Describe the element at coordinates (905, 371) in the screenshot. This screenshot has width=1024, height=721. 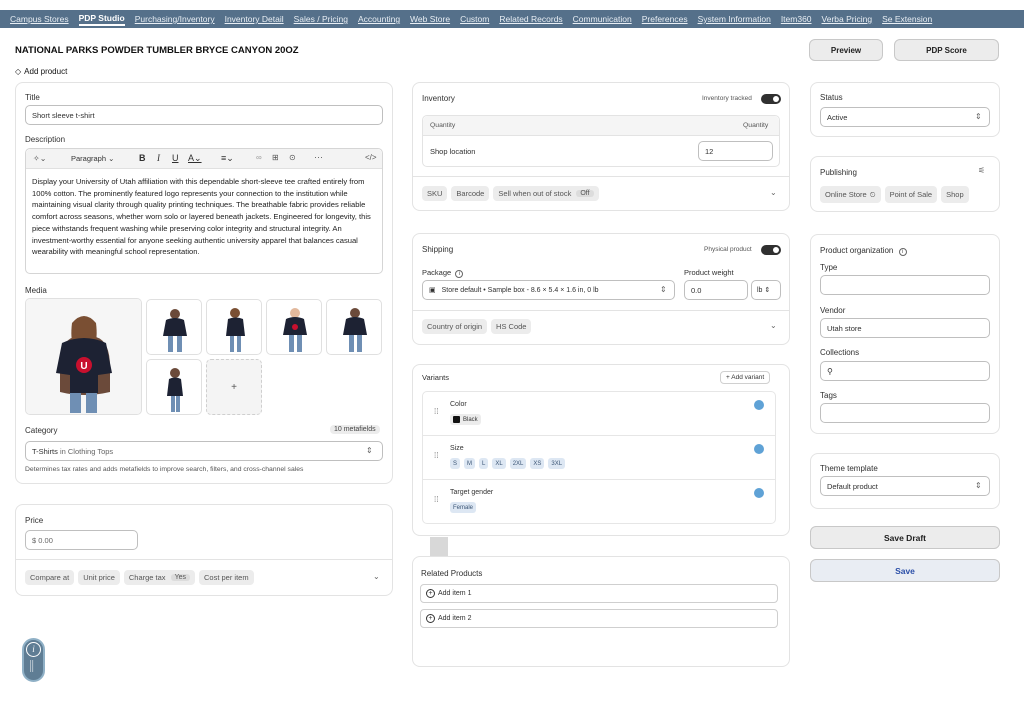
I see `collections-input: ⚲` at that location.